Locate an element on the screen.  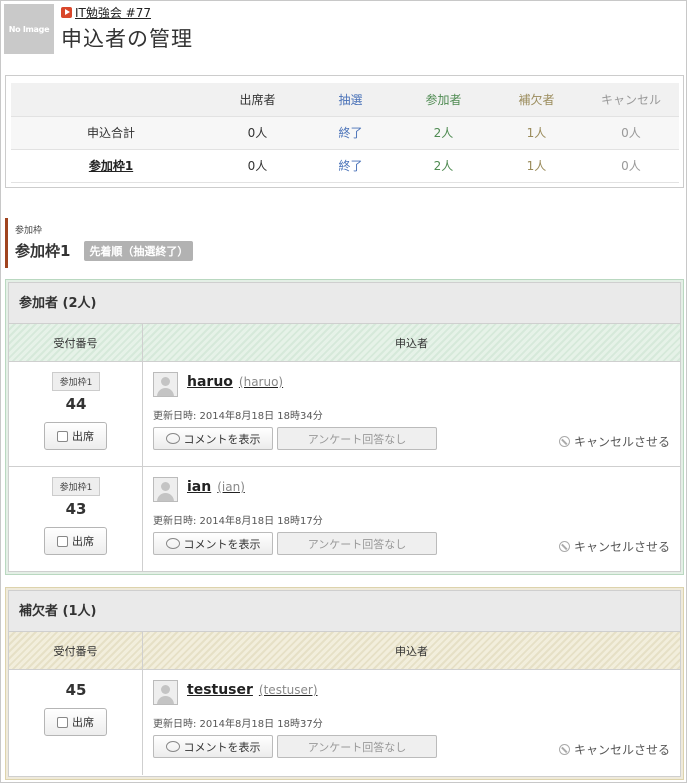
reception-number: 45 is located at coordinates (76, 690).